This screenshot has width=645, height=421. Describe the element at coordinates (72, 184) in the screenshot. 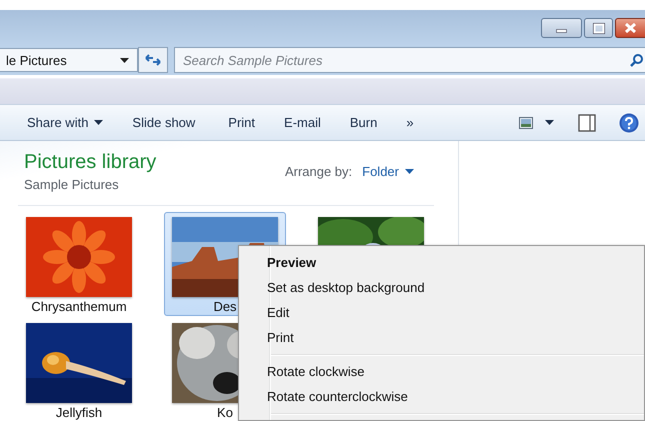

I see `library-subtitle: Sample Pictures` at that location.